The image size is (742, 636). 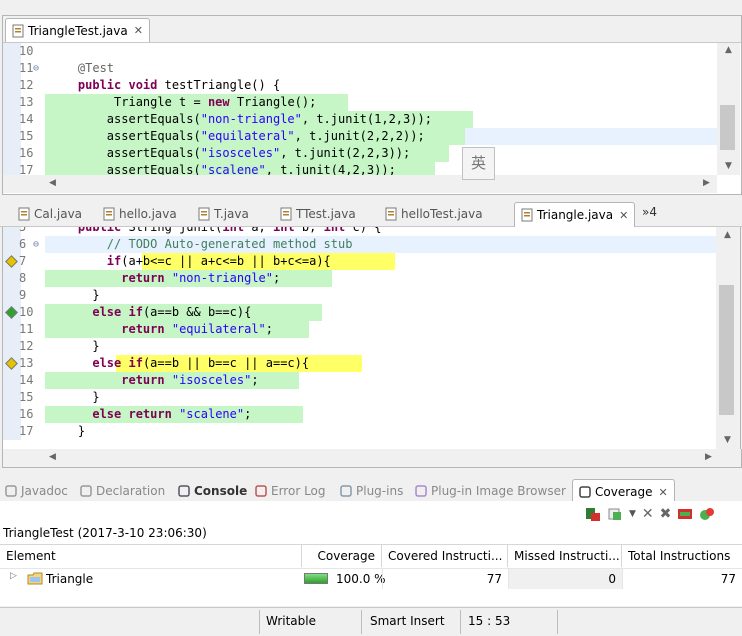 I want to click on tab-triangletest: TriangleTest.java ✕, so click(x=77, y=30).